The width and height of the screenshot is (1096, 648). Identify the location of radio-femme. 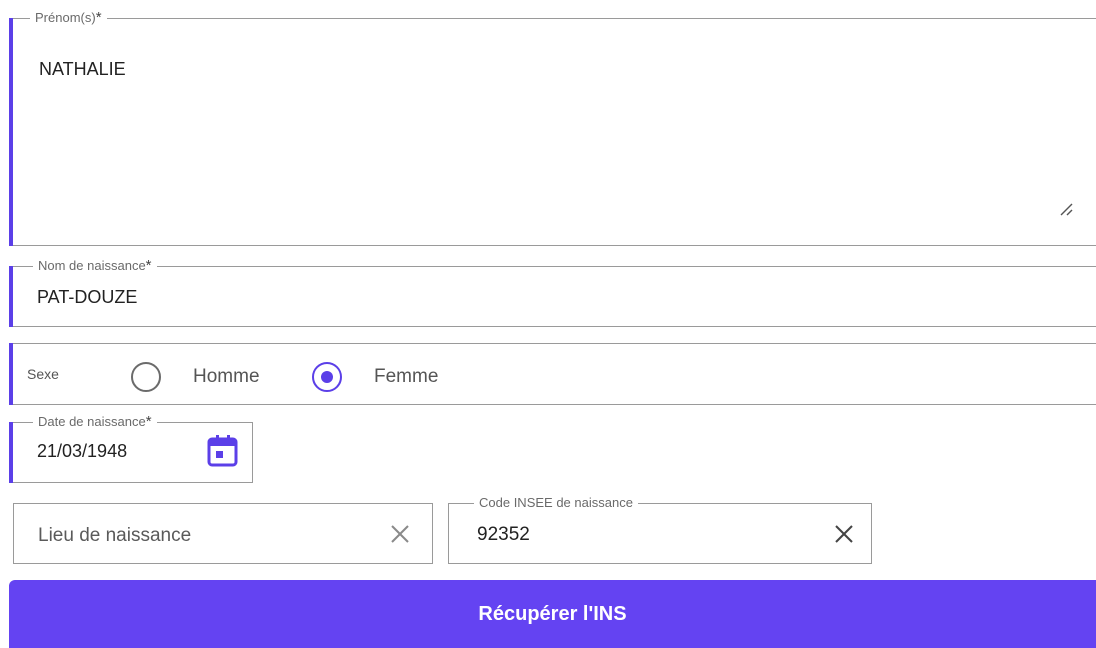
(327, 377).